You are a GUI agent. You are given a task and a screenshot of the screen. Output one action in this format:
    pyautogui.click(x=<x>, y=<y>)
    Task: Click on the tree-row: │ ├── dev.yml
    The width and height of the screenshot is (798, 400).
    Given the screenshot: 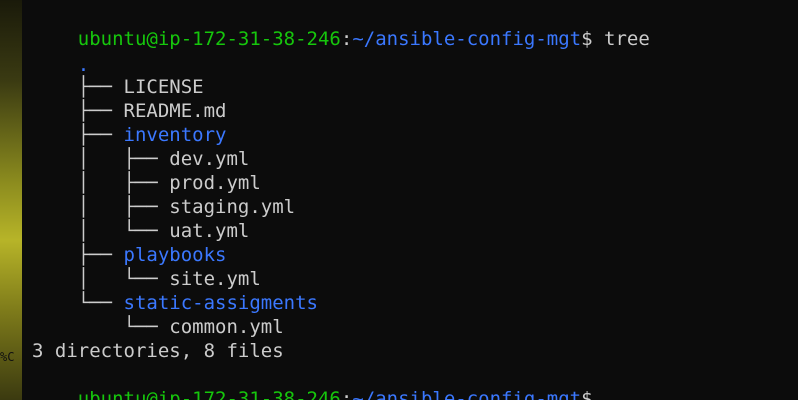 What is the action you would take?
    pyautogui.click(x=141, y=146)
    